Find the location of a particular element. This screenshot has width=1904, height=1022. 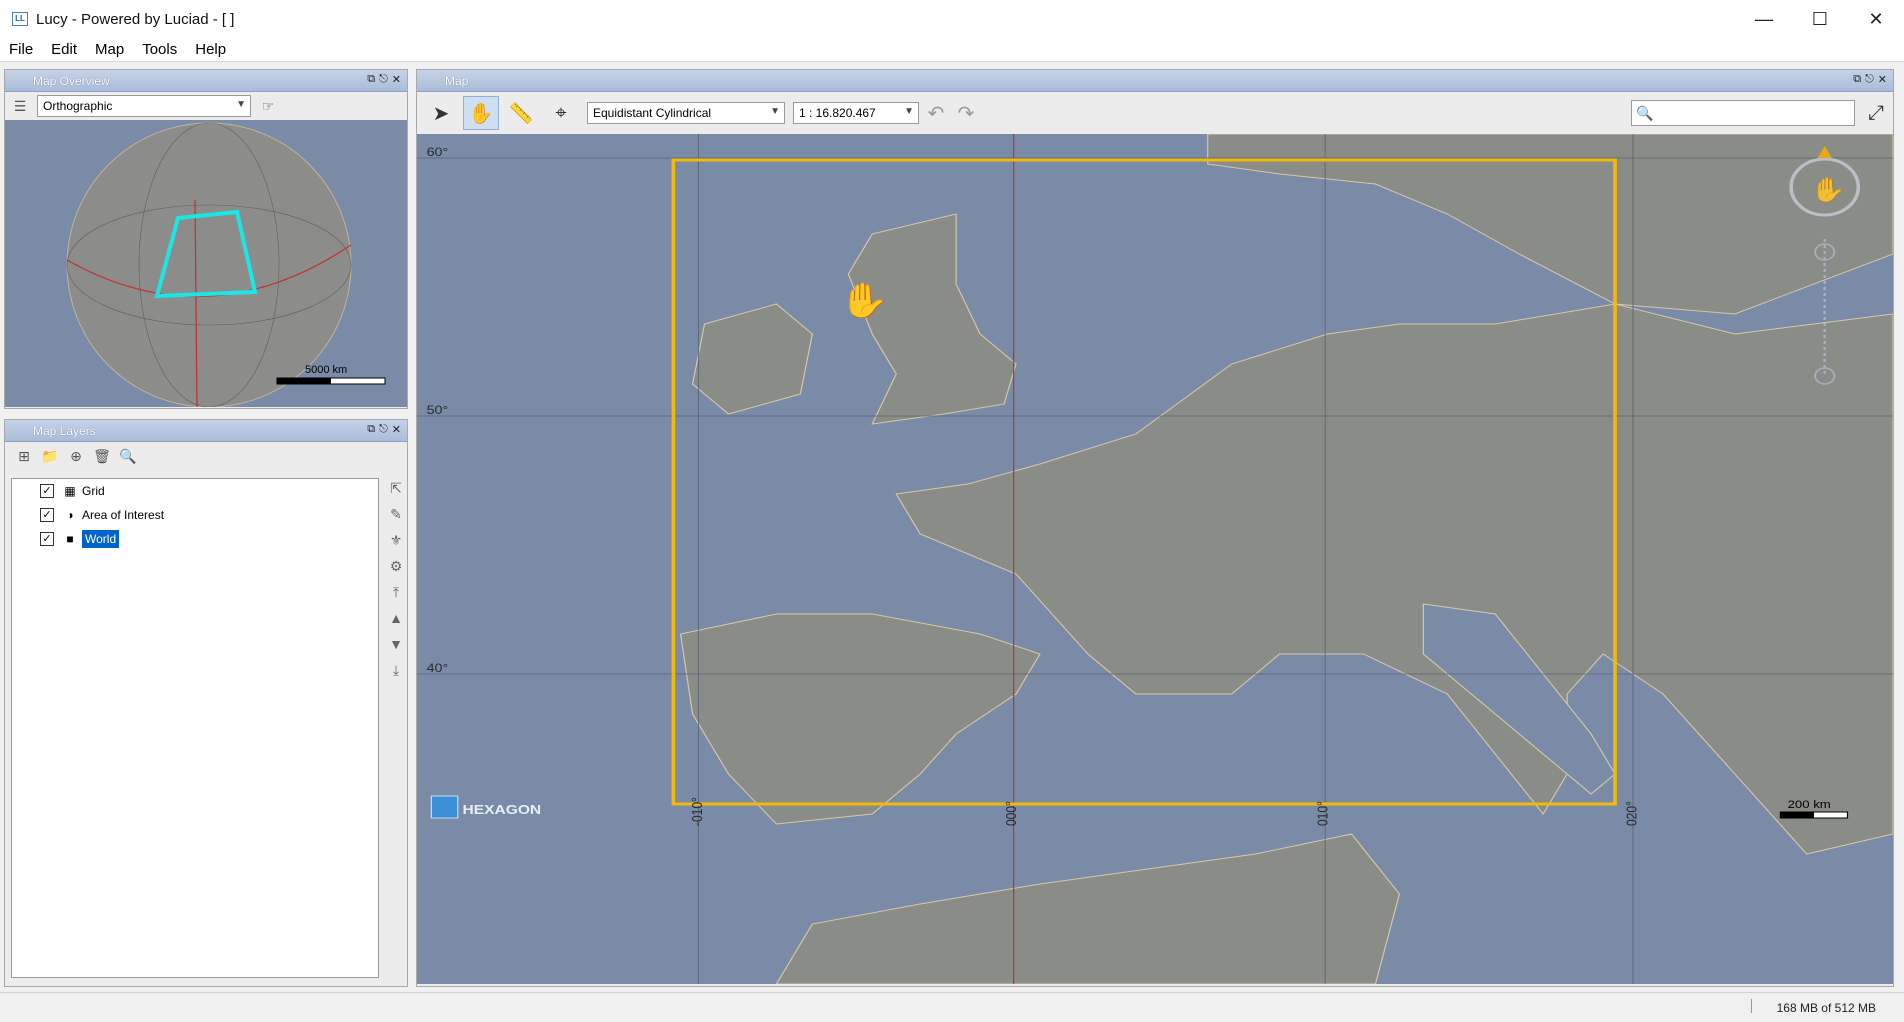

status-bar: 168 MB of 512 MB is located at coordinates (952, 1007).